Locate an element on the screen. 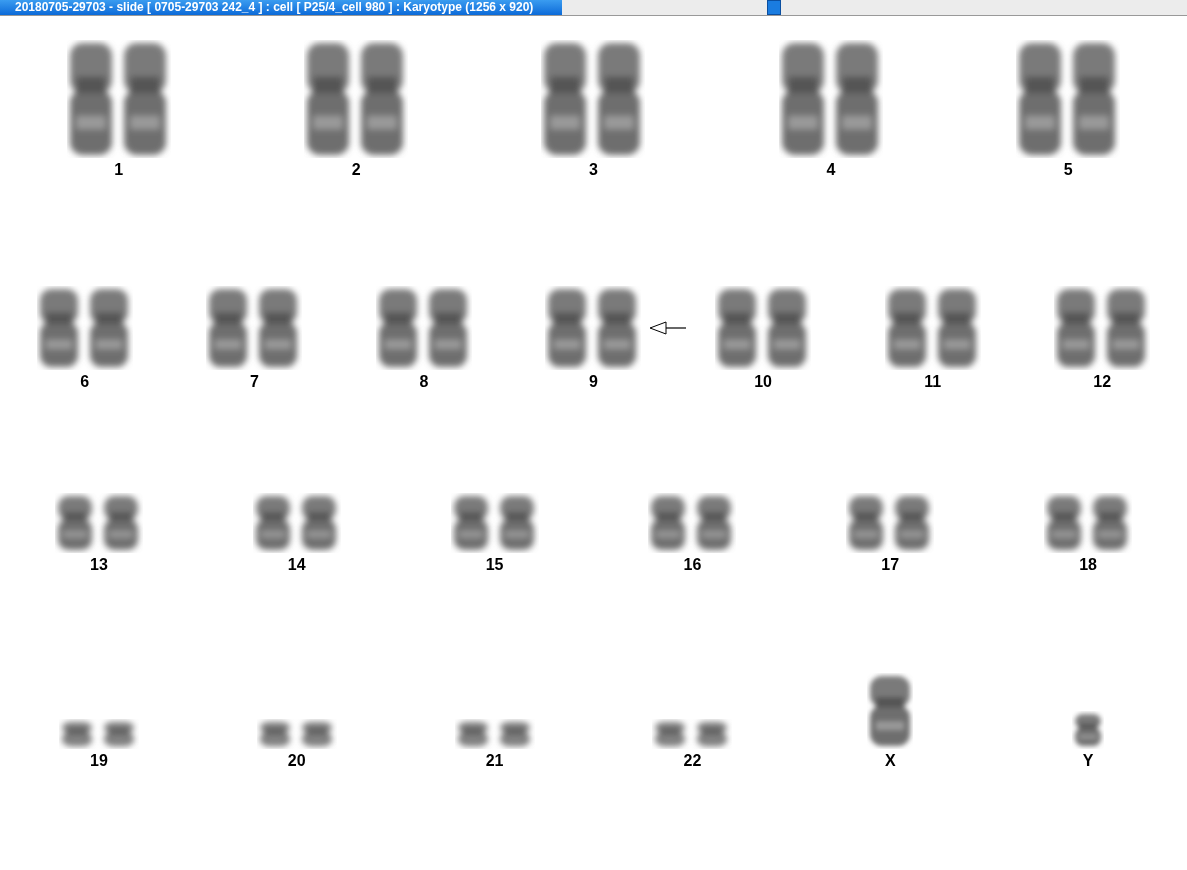 This screenshot has width=1187, height=870. chromosome-label: 5 is located at coordinates (1068, 170).